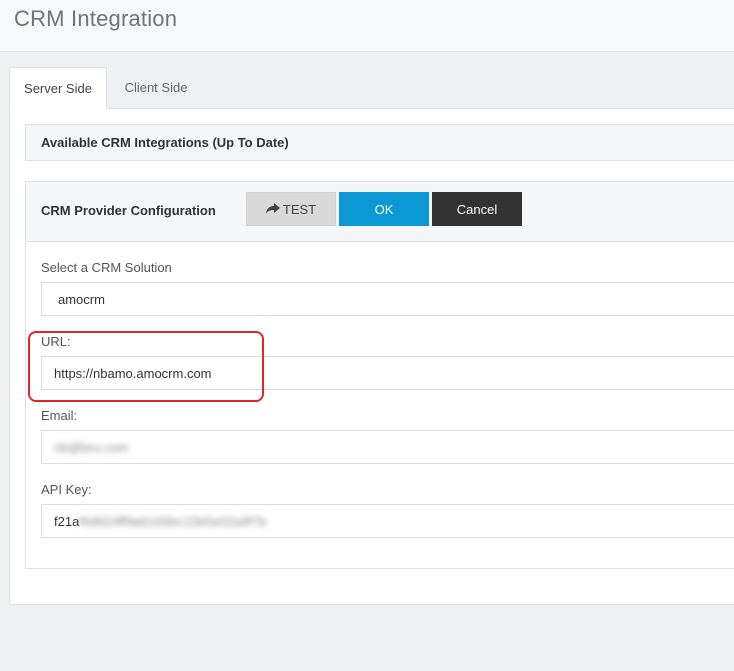  Describe the element at coordinates (387, 521) in the screenshot. I see `api-key-input: f21a f0d924ff9a6100bc15b5e02a9f7b` at that location.